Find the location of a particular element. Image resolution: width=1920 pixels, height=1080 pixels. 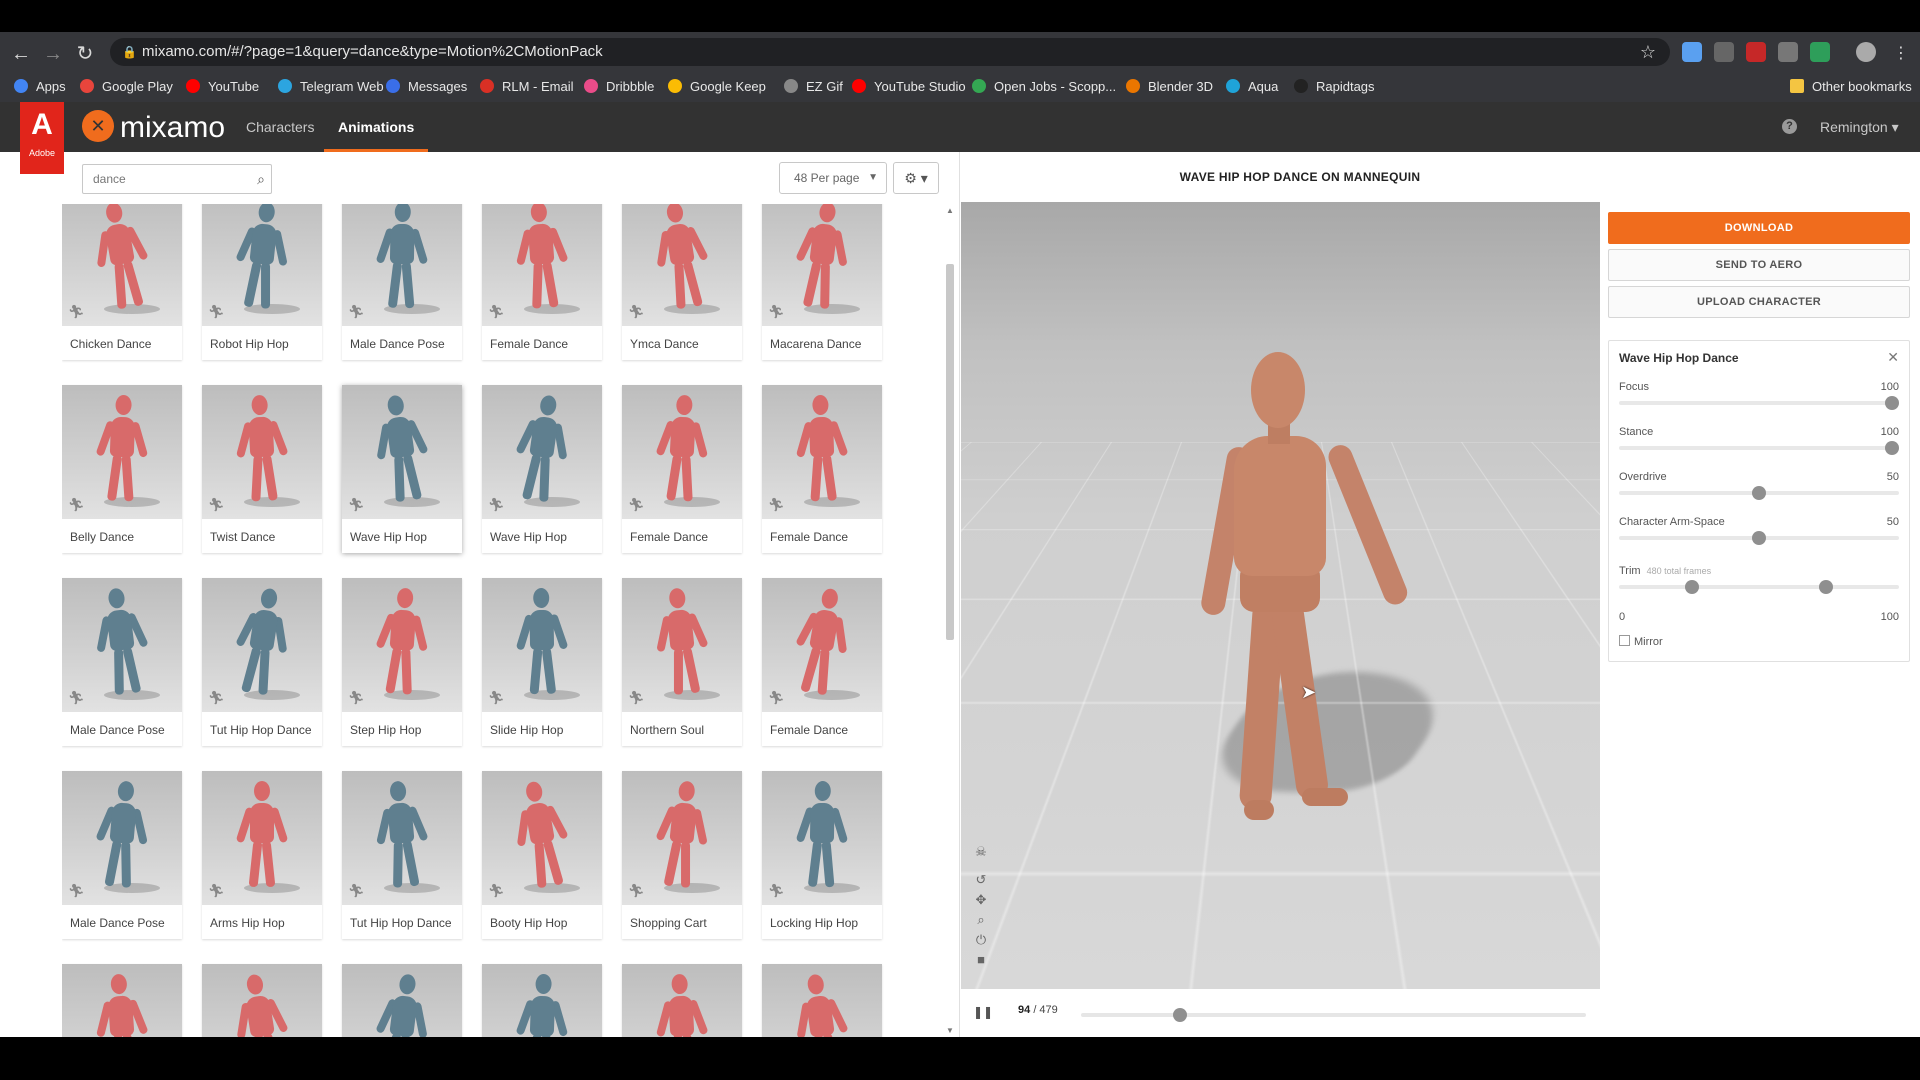

animation-card: 🏃︎ Chicken Dance is located at coordinates (122, 282).